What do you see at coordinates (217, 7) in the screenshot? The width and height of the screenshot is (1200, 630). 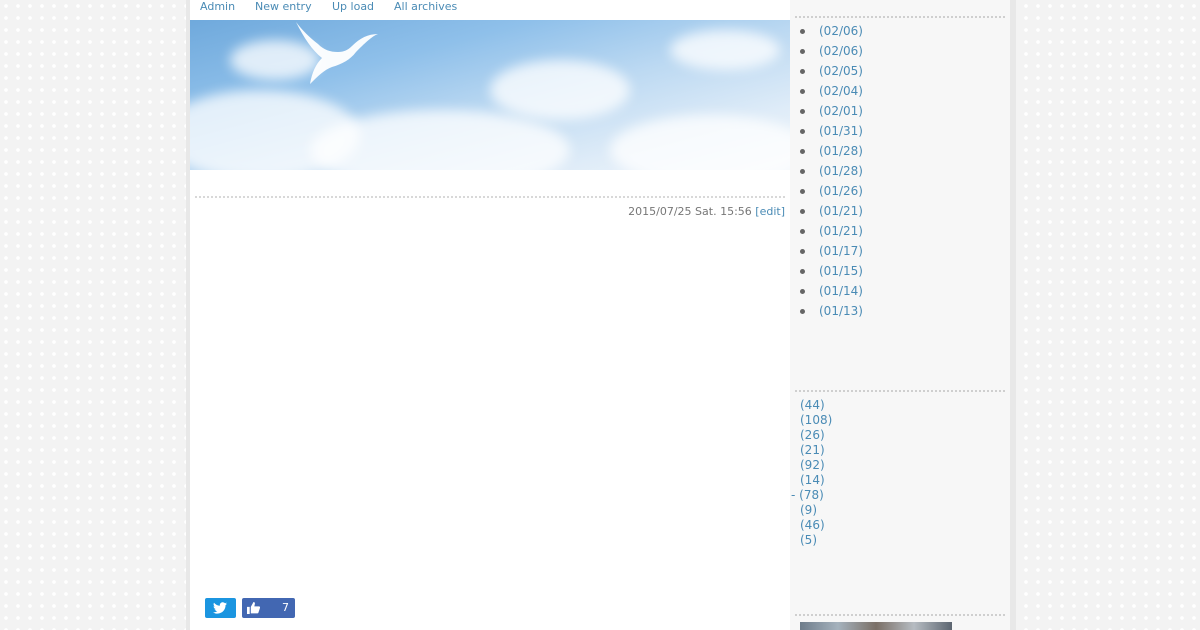 I see `nav-admin-link: Admin` at bounding box center [217, 7].